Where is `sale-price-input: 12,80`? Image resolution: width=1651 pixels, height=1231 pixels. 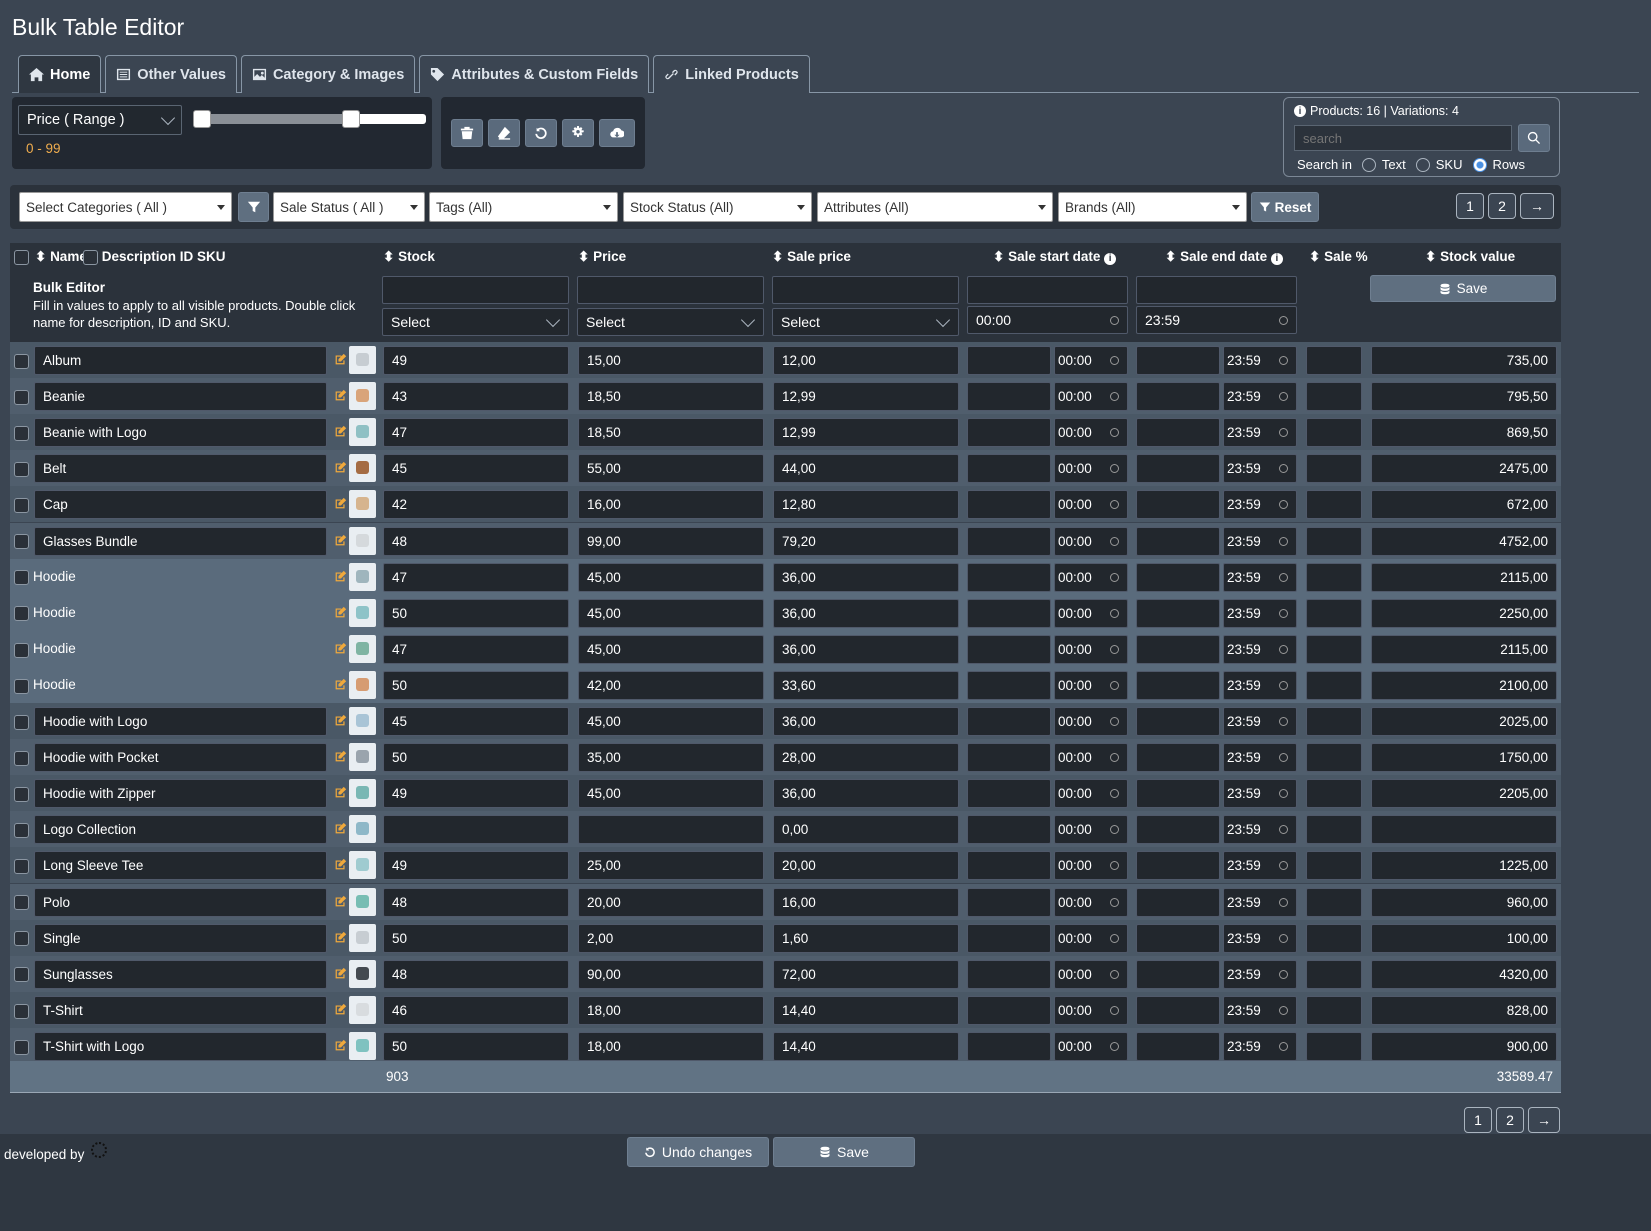
sale-price-input: 12,80 is located at coordinates (866, 505).